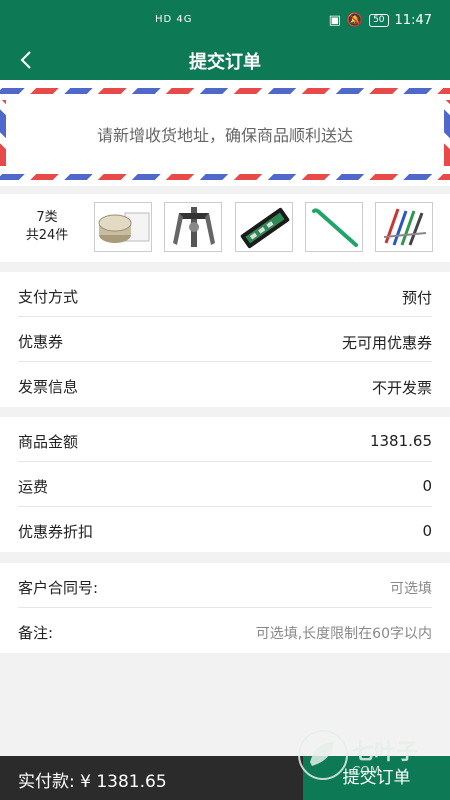 The width and height of the screenshot is (450, 800). I want to click on note-row: 备注: 可选填,长度限制在60字以内, so click(225, 630).